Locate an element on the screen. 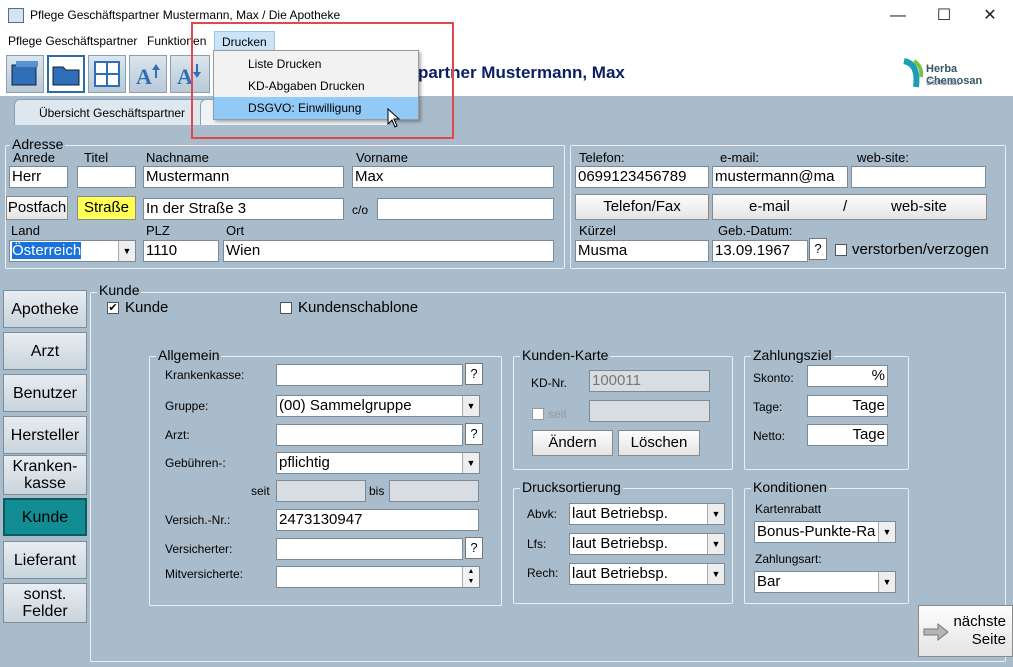  website-field is located at coordinates (918, 177).